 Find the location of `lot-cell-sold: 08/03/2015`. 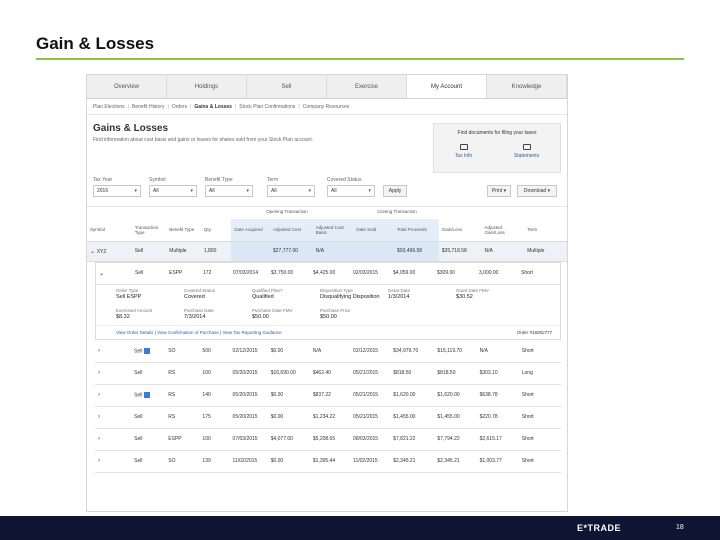

lot-cell-sold: 08/03/2015 is located at coordinates (370, 439).